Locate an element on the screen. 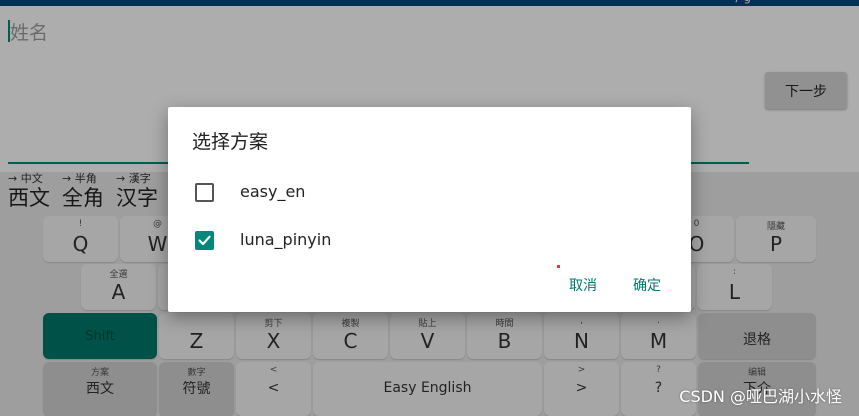 The image size is (859, 416). option-luna-pinyin: luna_pinyin is located at coordinates (429, 242).